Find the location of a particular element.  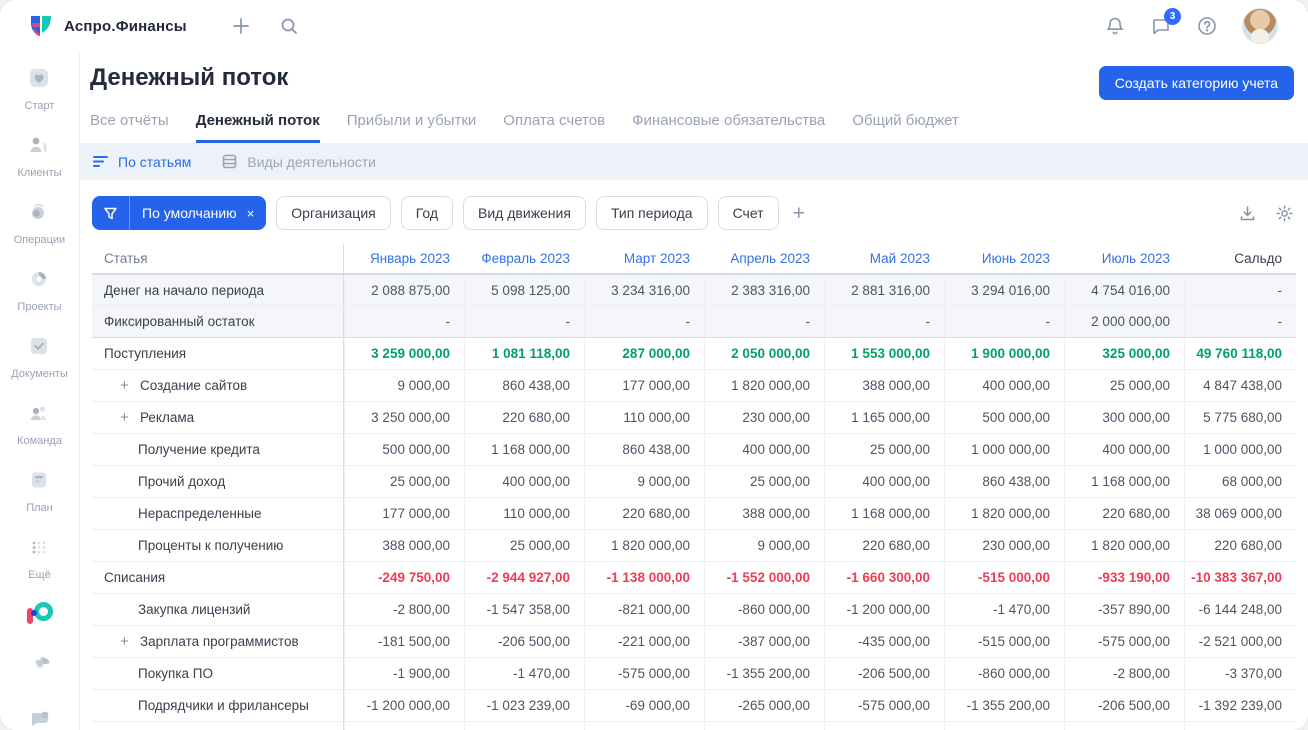

settings-gear-icon is located at coordinates (40, 666).